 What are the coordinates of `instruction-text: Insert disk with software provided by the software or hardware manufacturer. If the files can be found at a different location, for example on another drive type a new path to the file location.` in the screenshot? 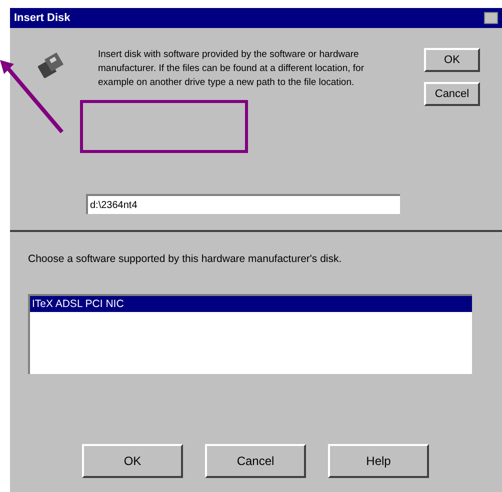 It's located at (231, 69).